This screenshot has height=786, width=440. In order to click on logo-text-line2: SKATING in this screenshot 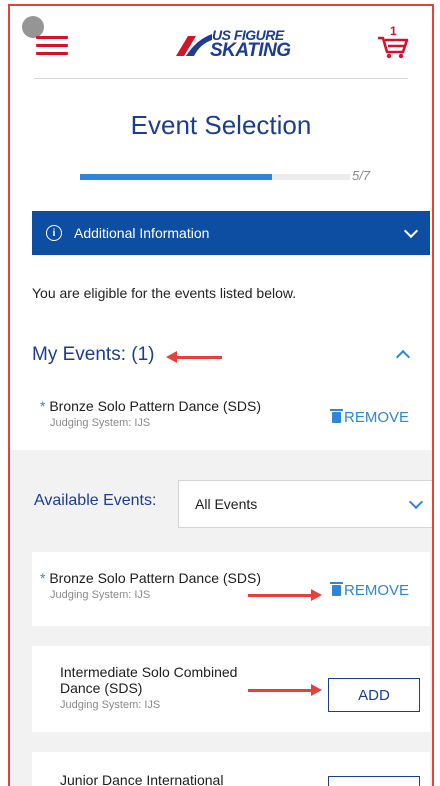, I will do `click(250, 50)`.